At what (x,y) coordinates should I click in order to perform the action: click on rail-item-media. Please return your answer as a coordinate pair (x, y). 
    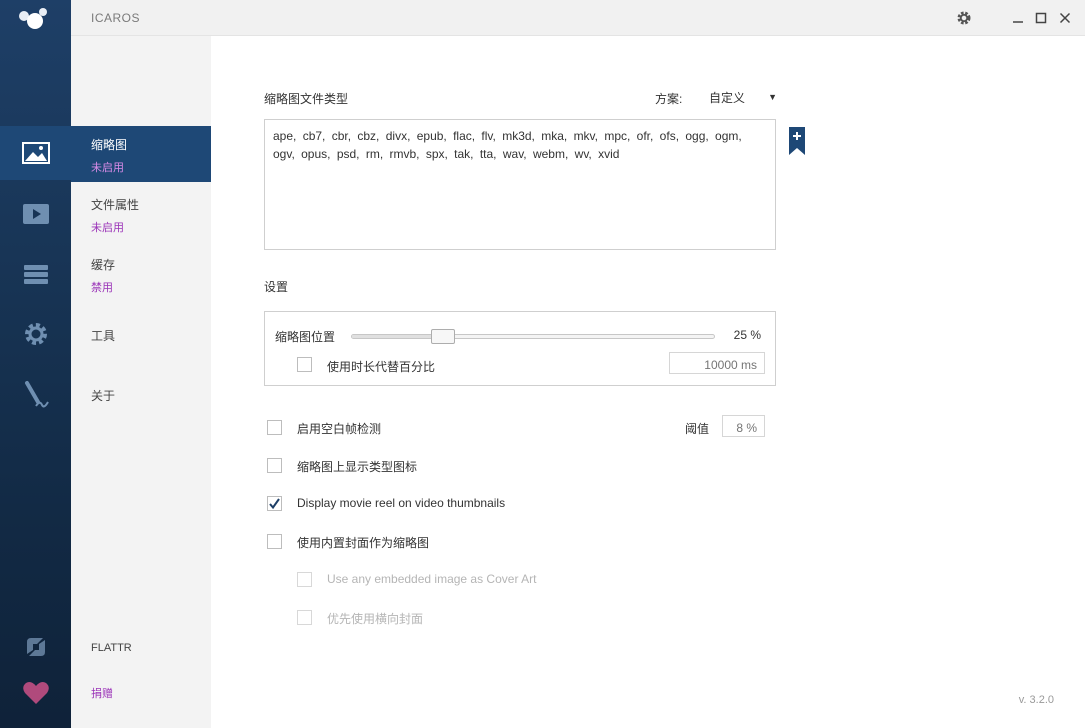
    Looking at the image, I should click on (35, 214).